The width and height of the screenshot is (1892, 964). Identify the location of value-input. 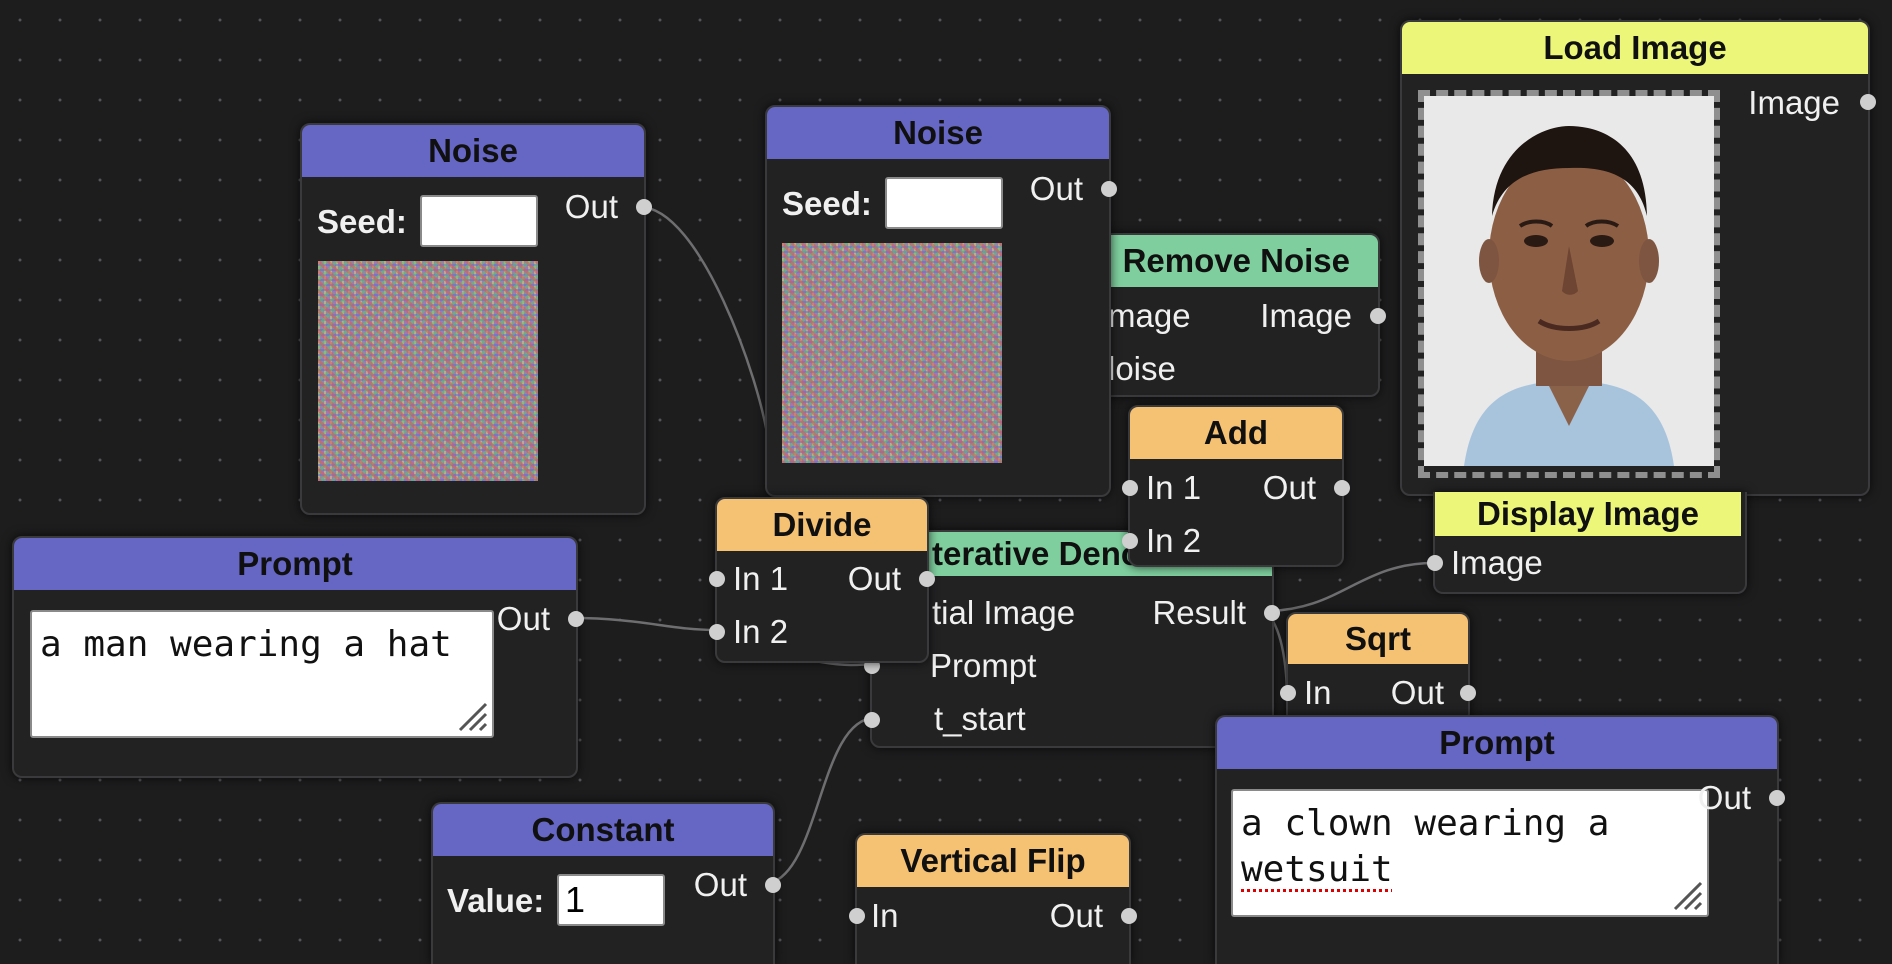
(611, 900).